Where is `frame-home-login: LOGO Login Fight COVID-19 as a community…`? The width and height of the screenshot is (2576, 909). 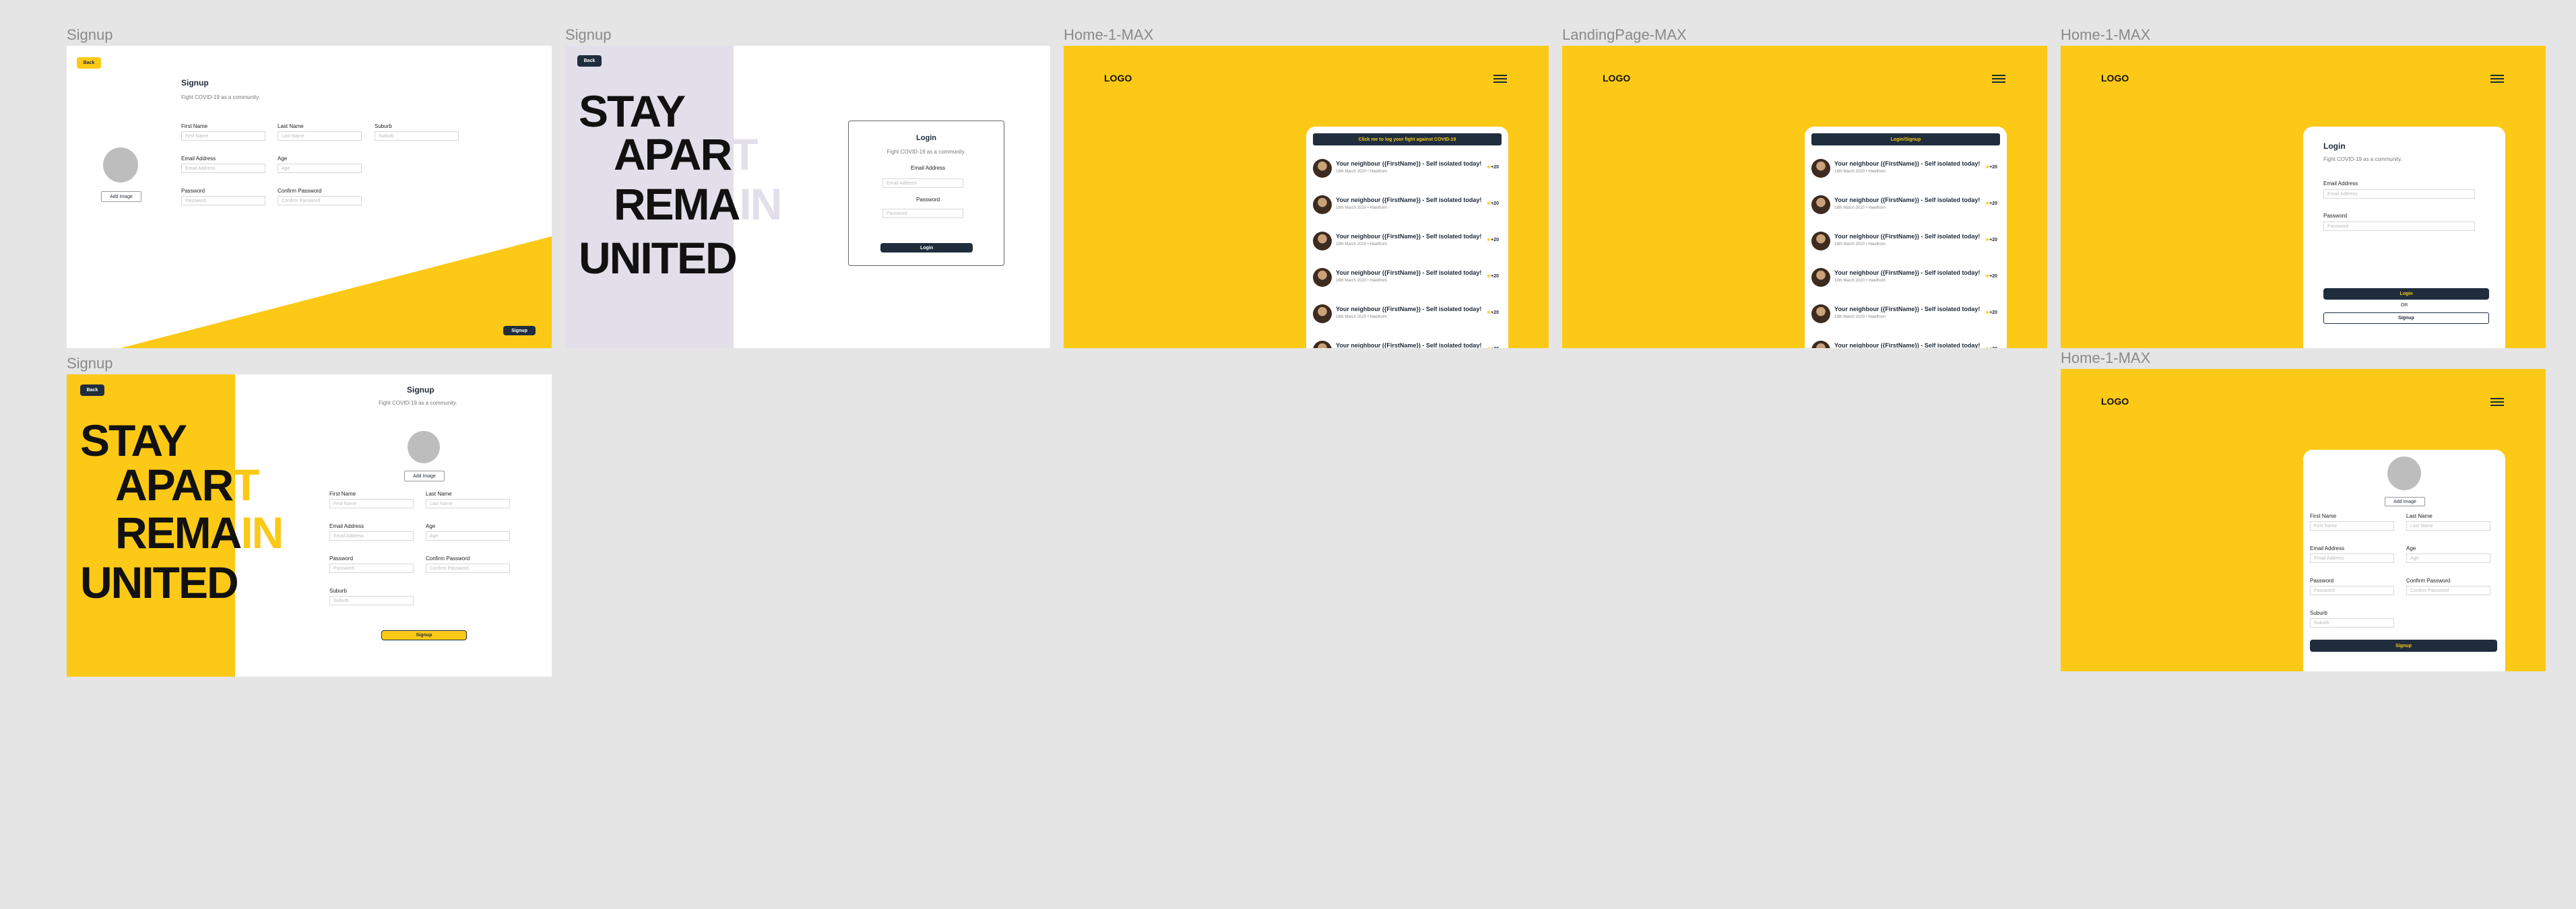 frame-home-login: LOGO Login Fight COVID-19 as a community… is located at coordinates (2303, 197).